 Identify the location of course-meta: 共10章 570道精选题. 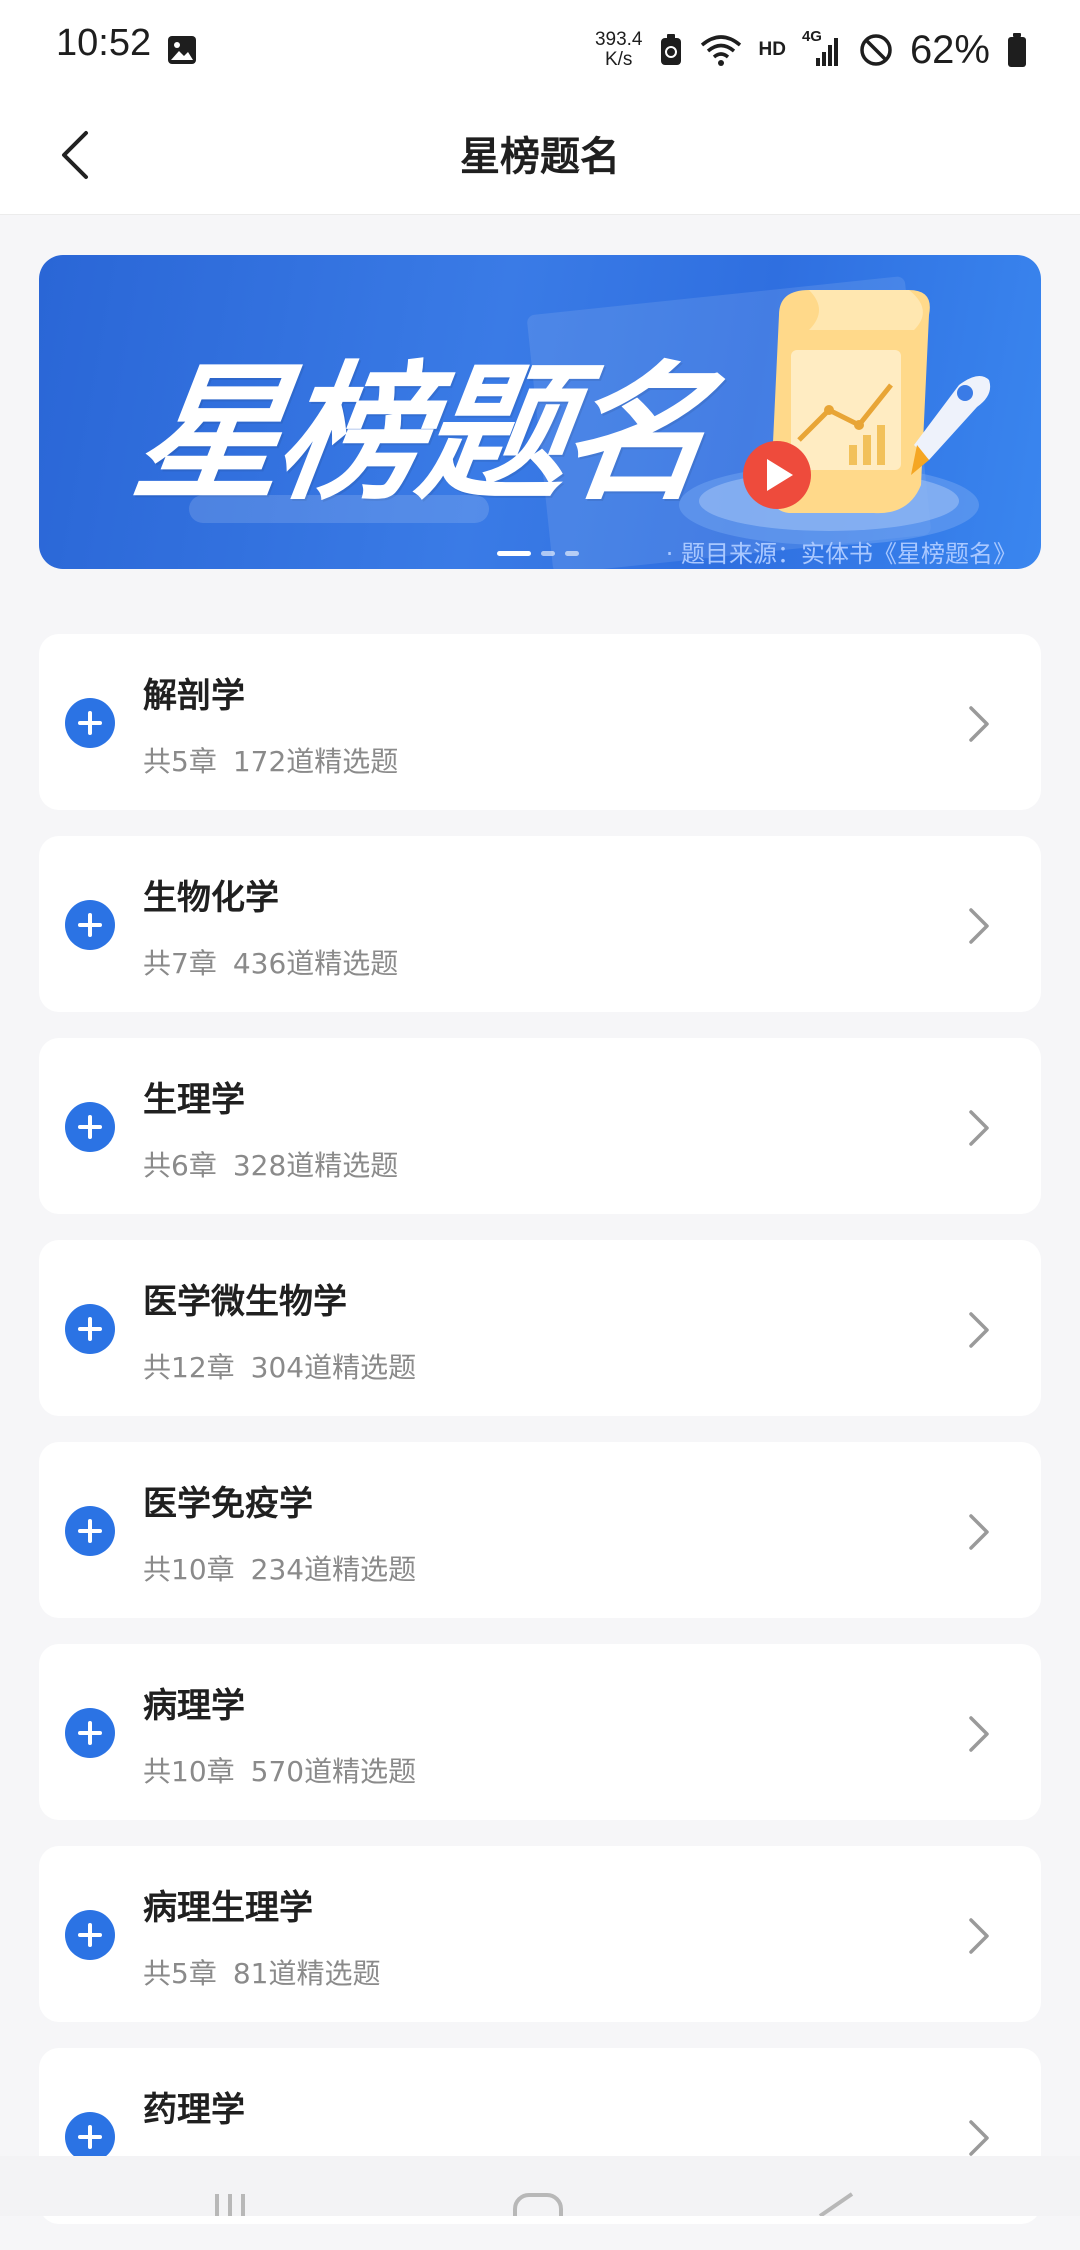
(279, 1770).